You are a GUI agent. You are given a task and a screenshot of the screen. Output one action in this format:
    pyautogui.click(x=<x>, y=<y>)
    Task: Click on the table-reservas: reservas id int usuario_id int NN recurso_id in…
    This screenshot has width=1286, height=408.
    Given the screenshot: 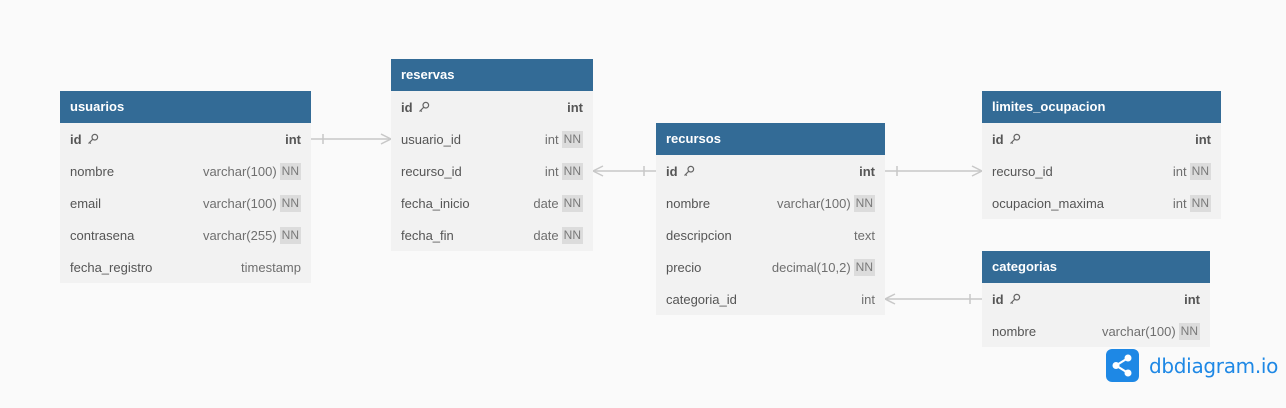 What is the action you would take?
    pyautogui.click(x=492, y=155)
    